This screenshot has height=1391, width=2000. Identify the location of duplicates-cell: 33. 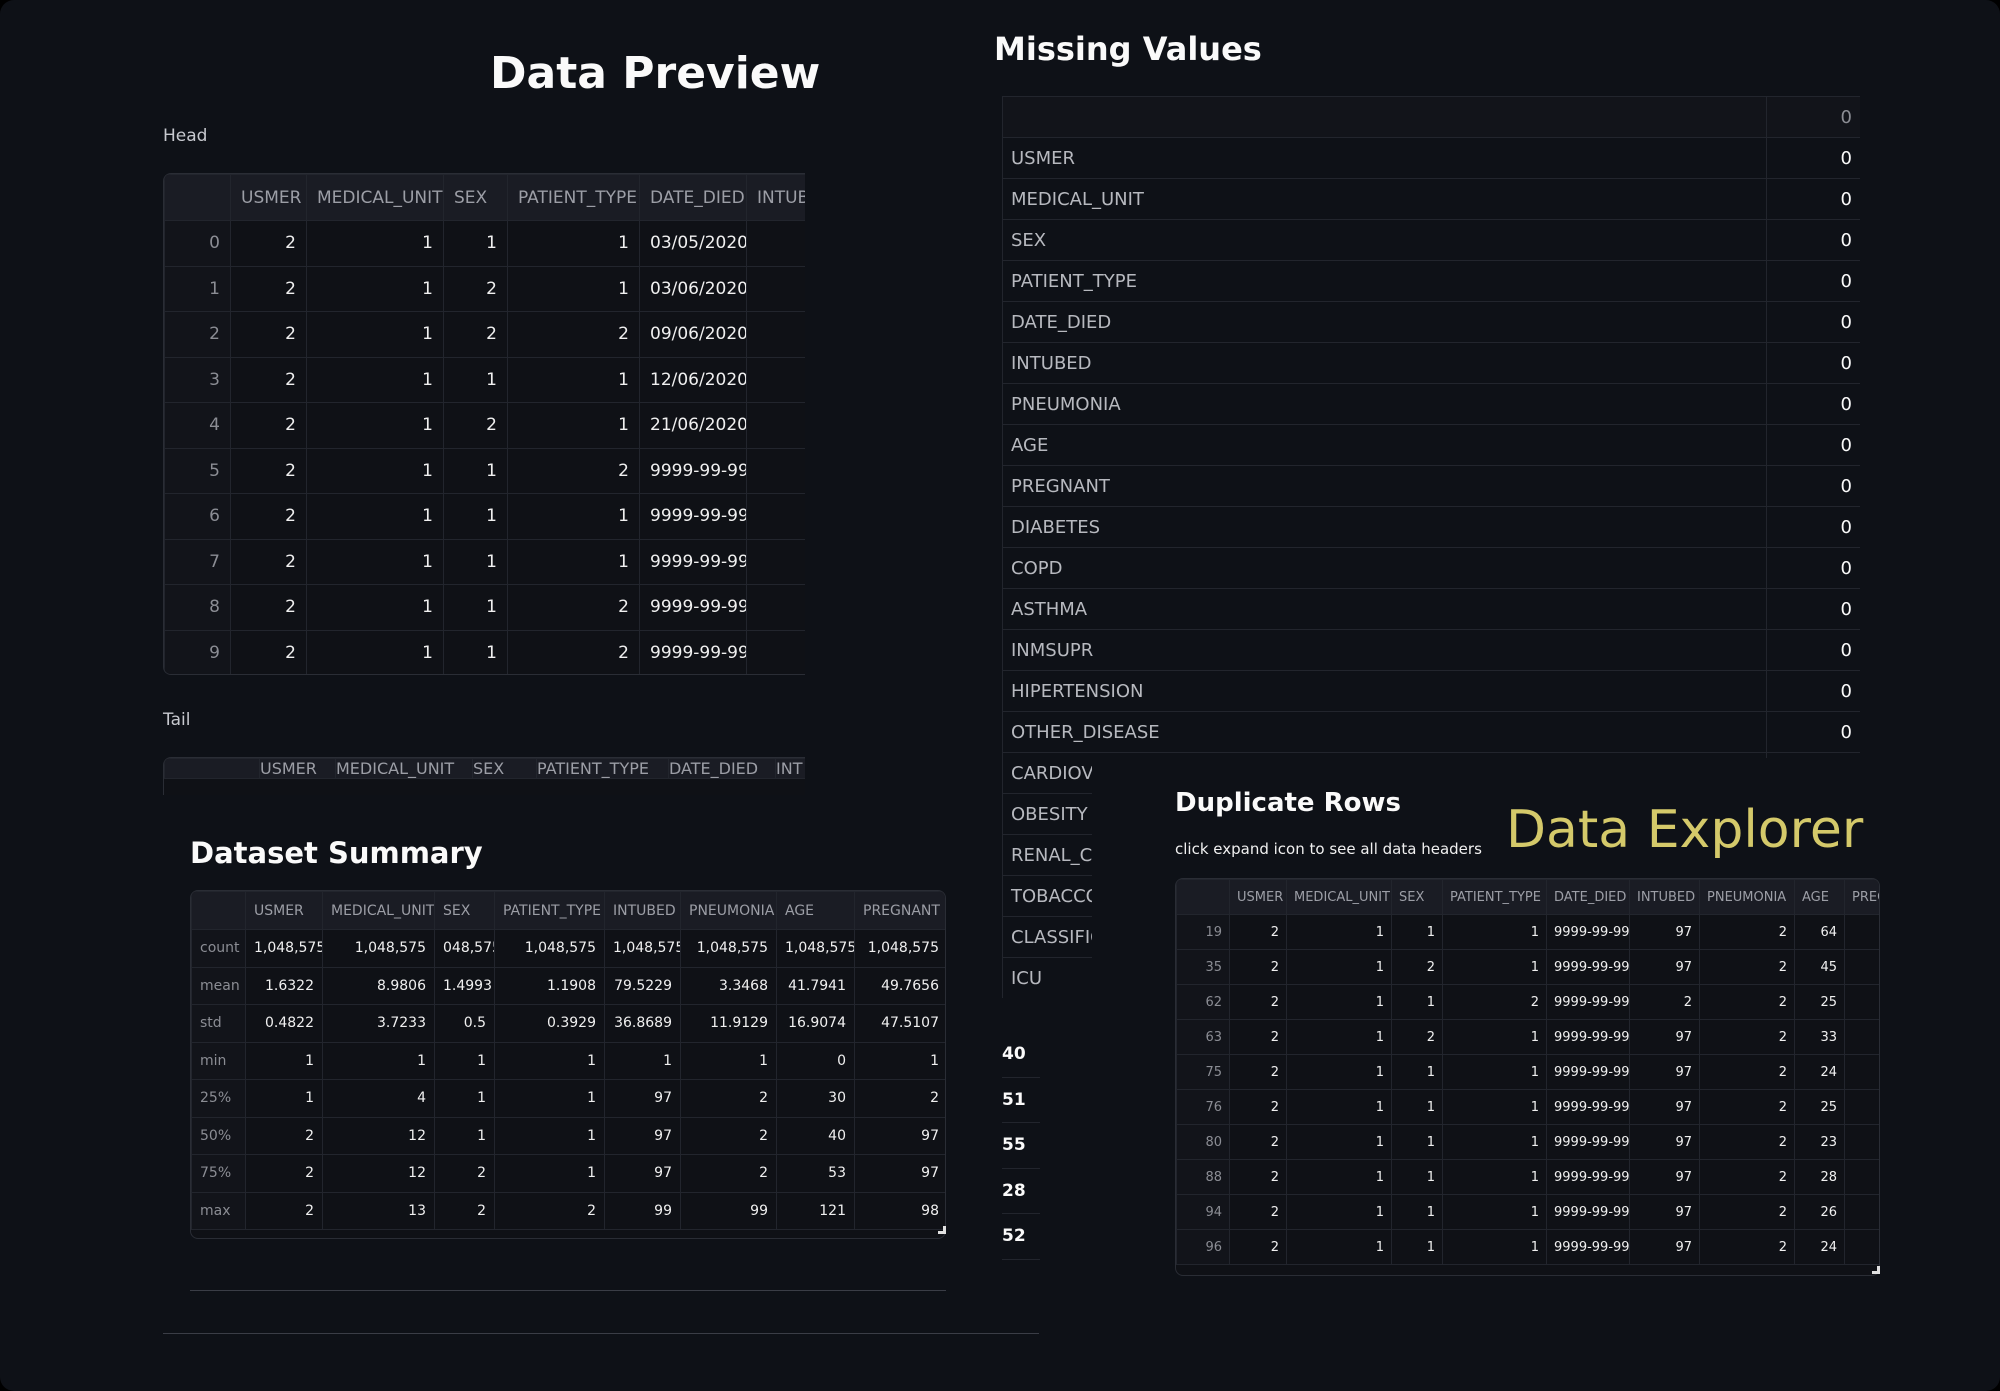
(1819, 1037).